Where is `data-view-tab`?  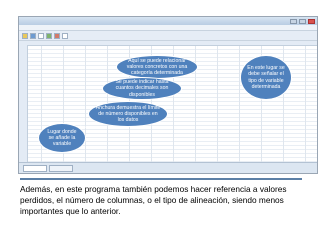 data-view-tab is located at coordinates (35, 168).